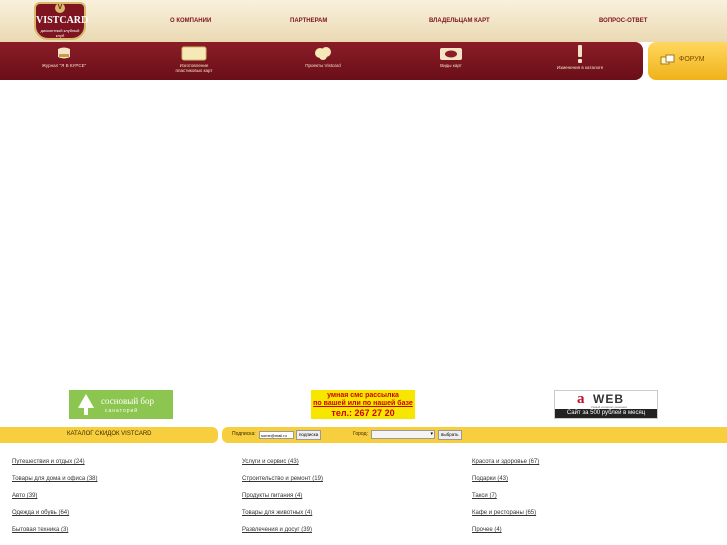 The width and height of the screenshot is (727, 545). I want to click on aweb-web: WEB, so click(608, 399).